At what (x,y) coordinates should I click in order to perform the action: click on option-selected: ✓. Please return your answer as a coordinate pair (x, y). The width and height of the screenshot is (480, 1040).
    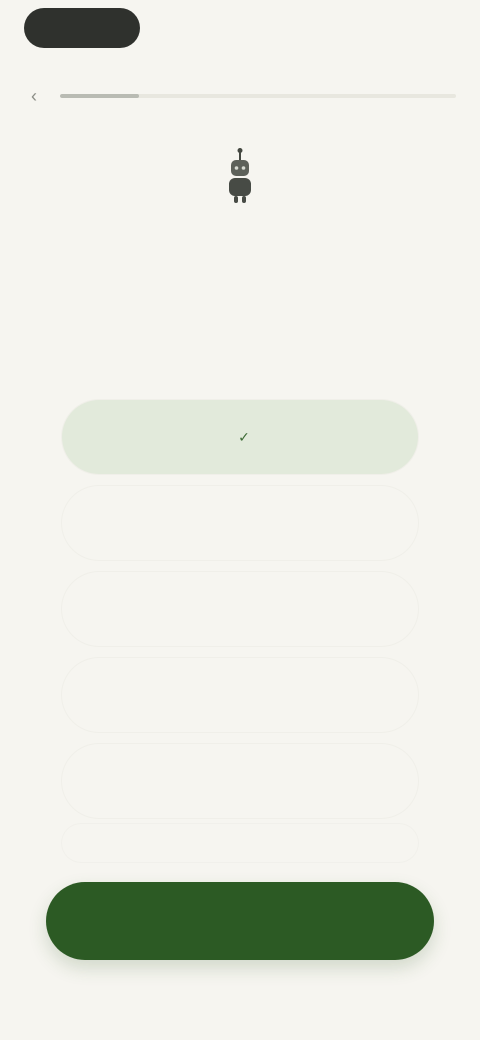
    Looking at the image, I should click on (240, 437).